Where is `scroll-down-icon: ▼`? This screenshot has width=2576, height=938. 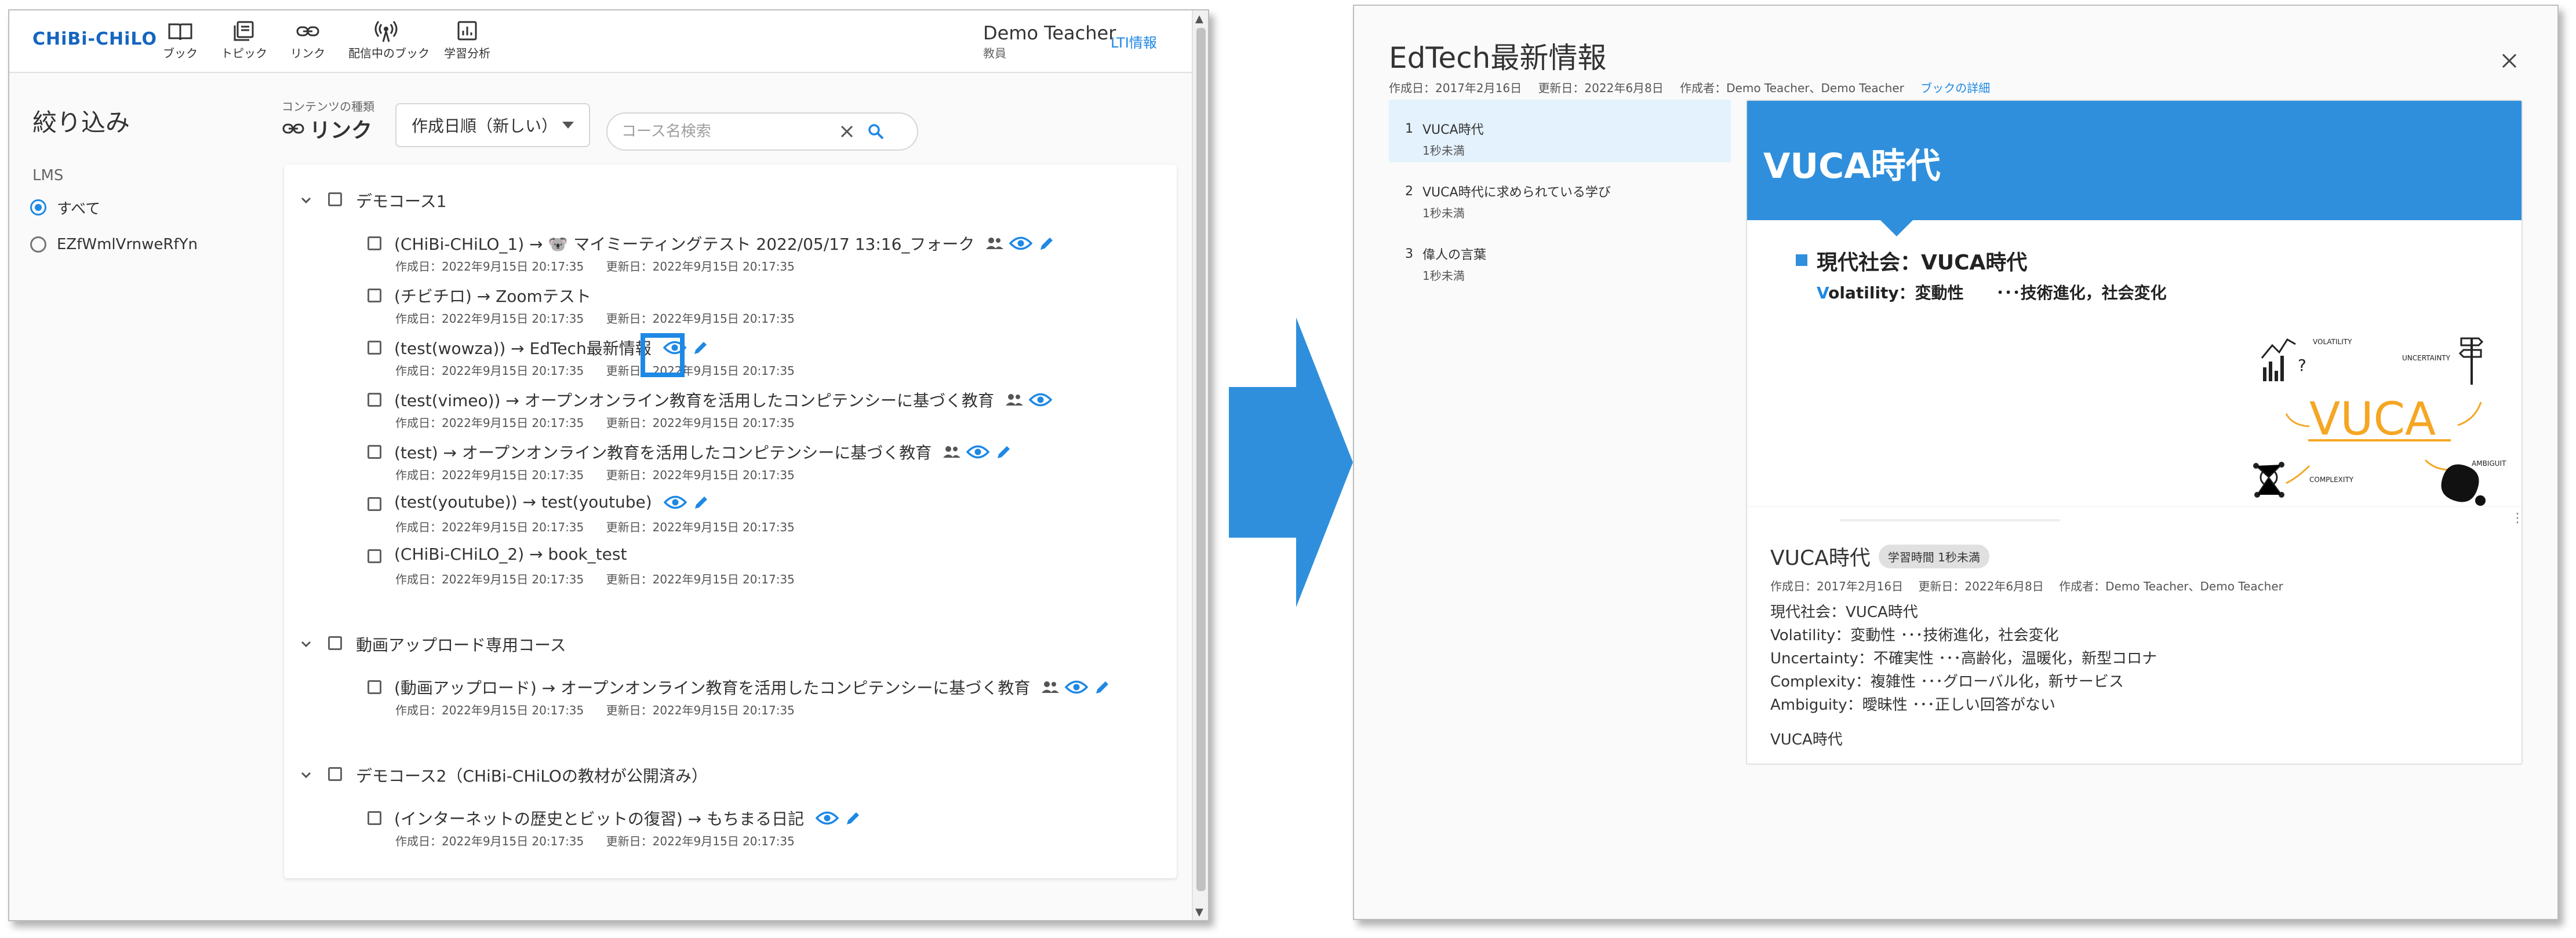
scroll-down-icon: ▼ is located at coordinates (1199, 912).